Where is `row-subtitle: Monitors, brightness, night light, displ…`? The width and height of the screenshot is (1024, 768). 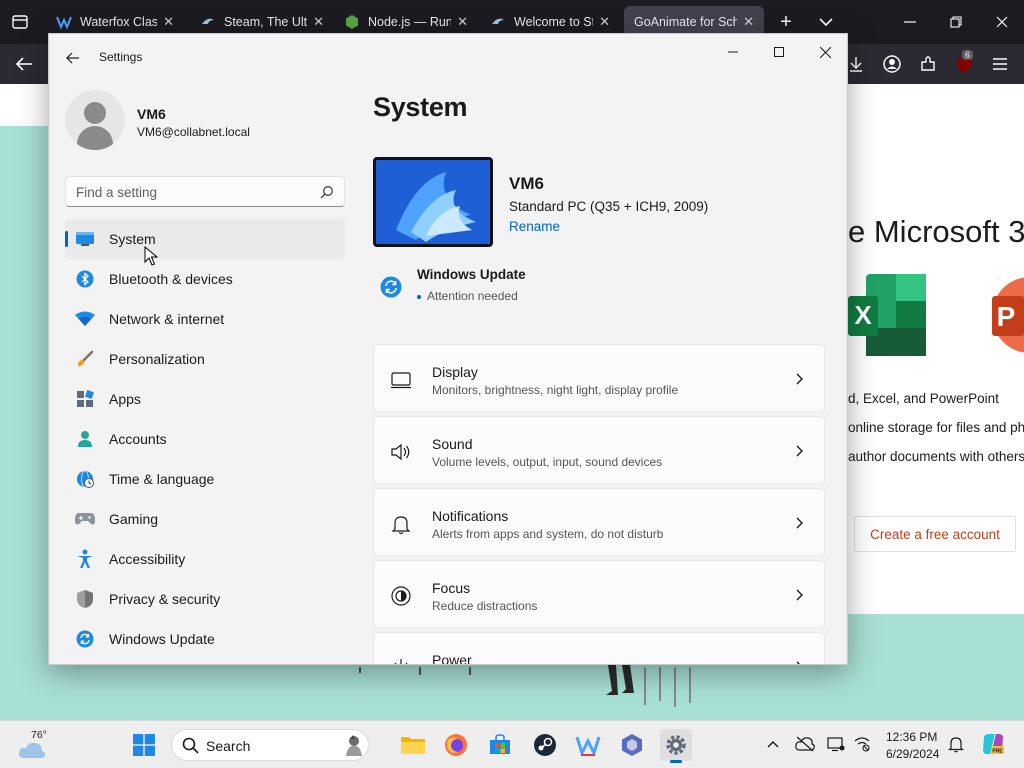
row-subtitle: Monitors, brightness, night light, displ… is located at coordinates (555, 390).